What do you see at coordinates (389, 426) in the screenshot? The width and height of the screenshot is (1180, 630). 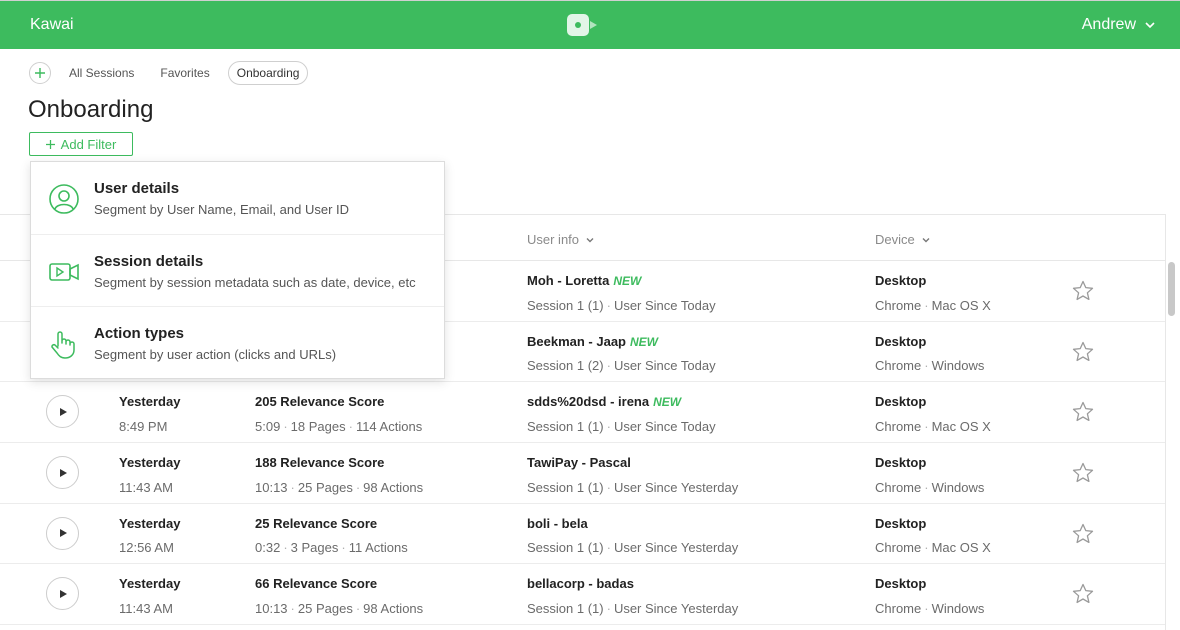 I see `session-actions: 114 Actions` at bounding box center [389, 426].